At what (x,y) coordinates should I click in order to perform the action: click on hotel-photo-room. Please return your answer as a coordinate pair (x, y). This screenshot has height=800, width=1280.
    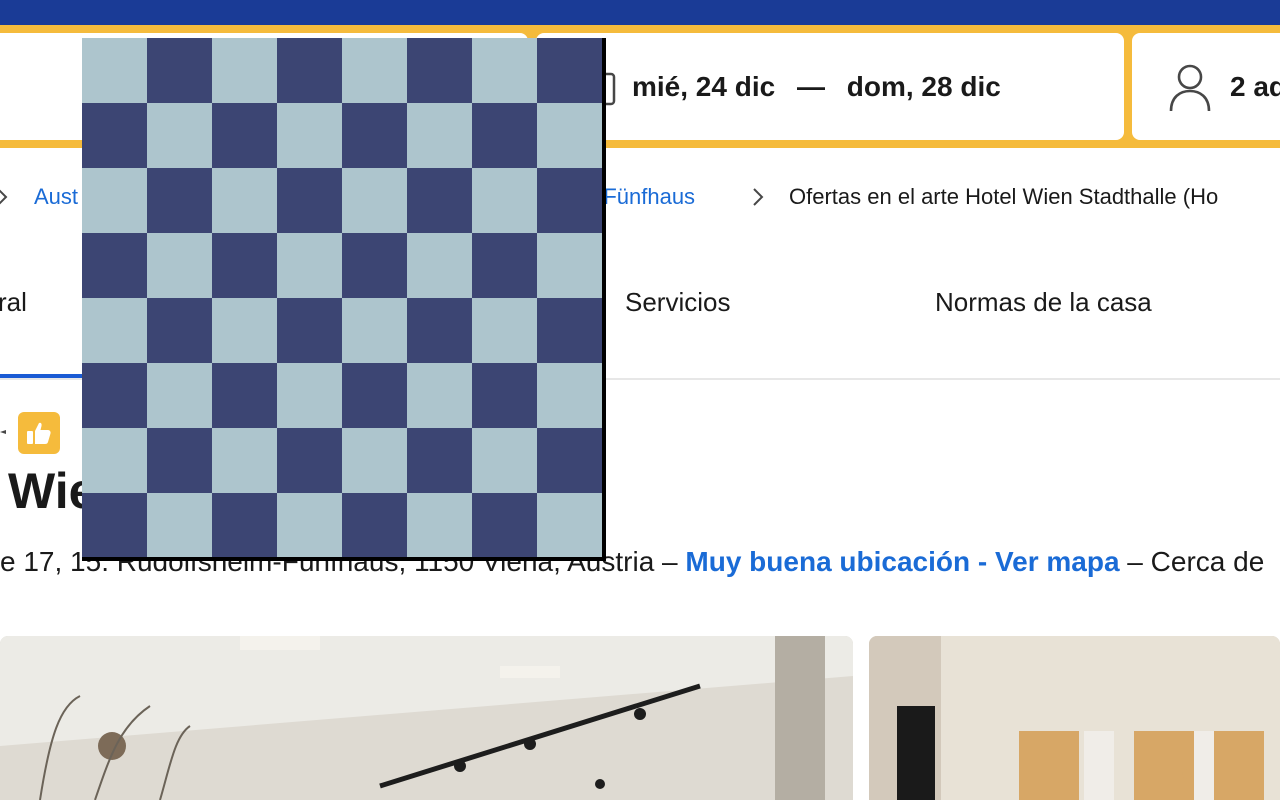
    Looking at the image, I should click on (1074, 718).